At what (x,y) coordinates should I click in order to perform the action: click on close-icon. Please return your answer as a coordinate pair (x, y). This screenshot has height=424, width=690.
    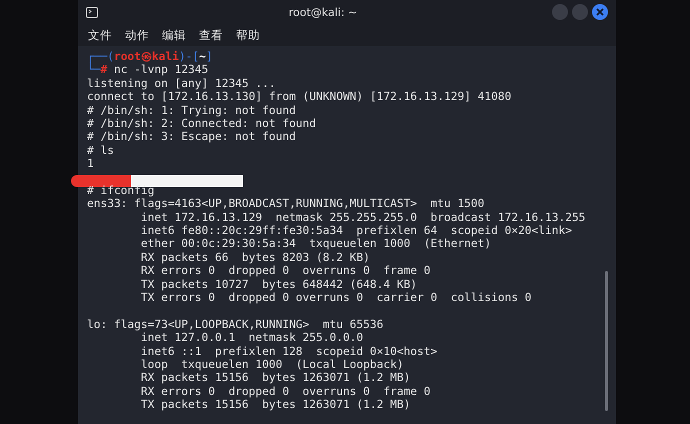
    Looking at the image, I should click on (600, 12).